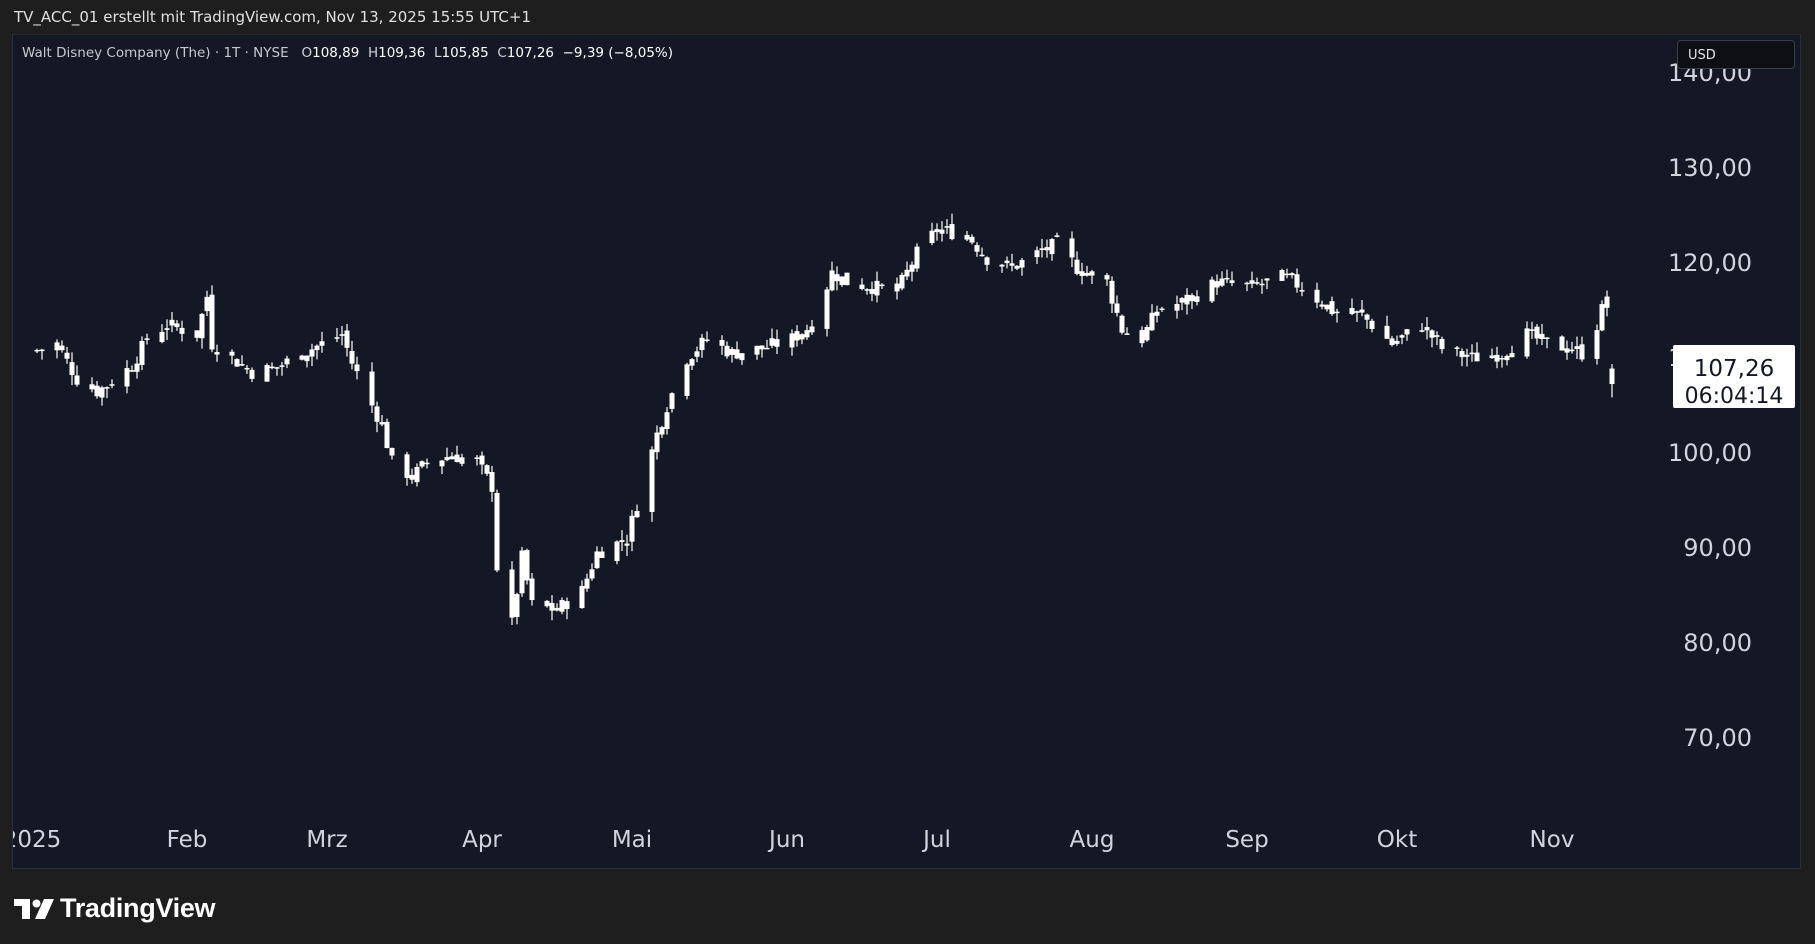 This screenshot has width=1815, height=944. What do you see at coordinates (155, 53) in the screenshot?
I see `symbol-name: Walt Disney Company (The) · 1T · NYSE` at bounding box center [155, 53].